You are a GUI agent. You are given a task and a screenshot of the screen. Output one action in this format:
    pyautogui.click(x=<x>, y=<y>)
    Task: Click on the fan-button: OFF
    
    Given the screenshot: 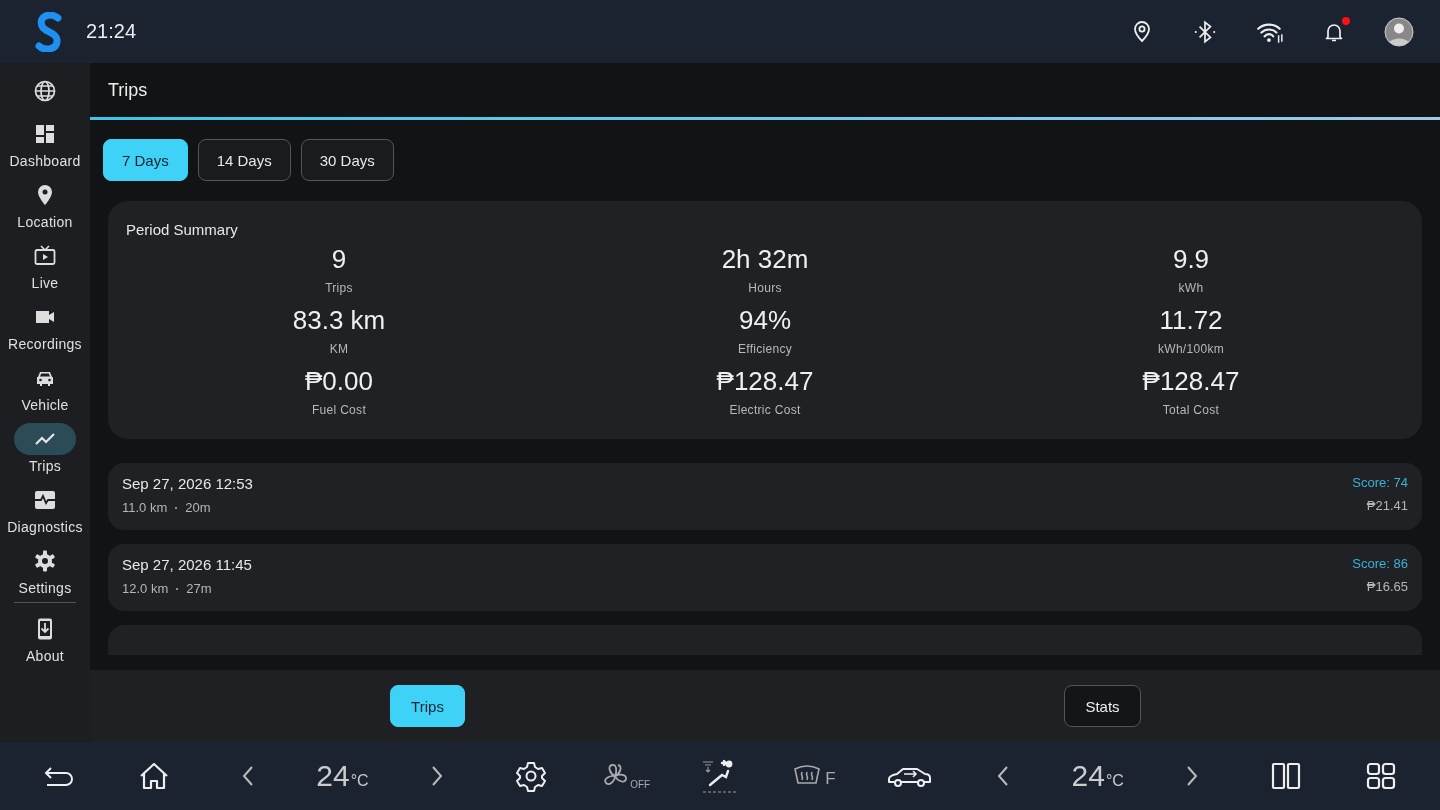 What is the action you would take?
    pyautogui.click(x=626, y=776)
    